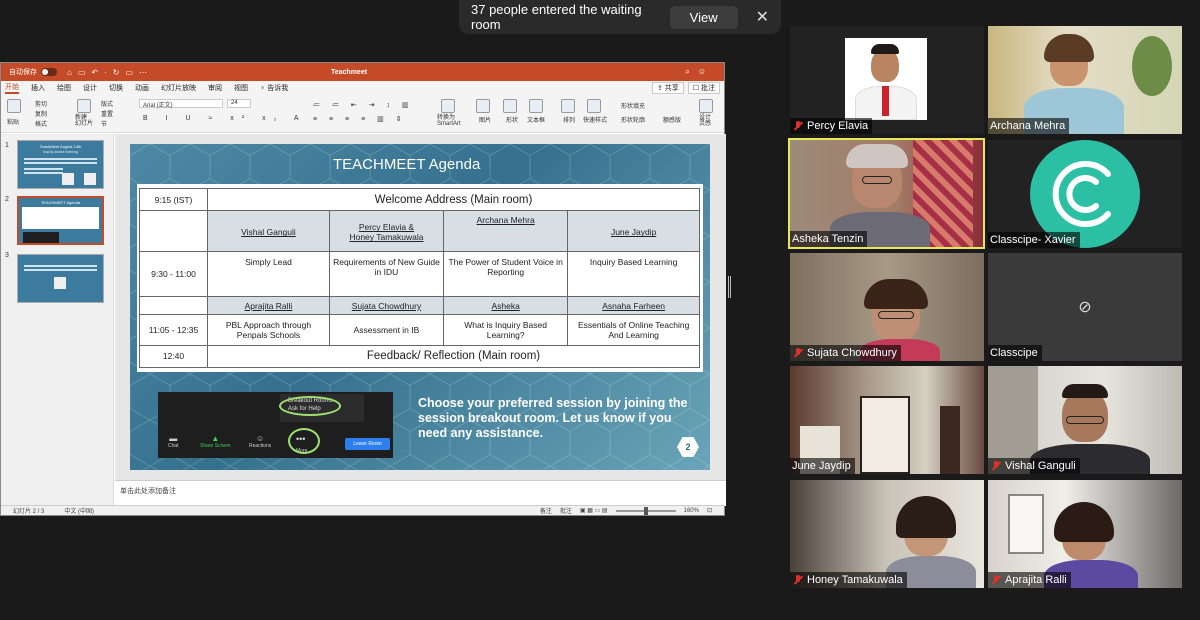  What do you see at coordinates (41, 113) in the screenshot?
I see `copy-button: 复制` at bounding box center [41, 113].